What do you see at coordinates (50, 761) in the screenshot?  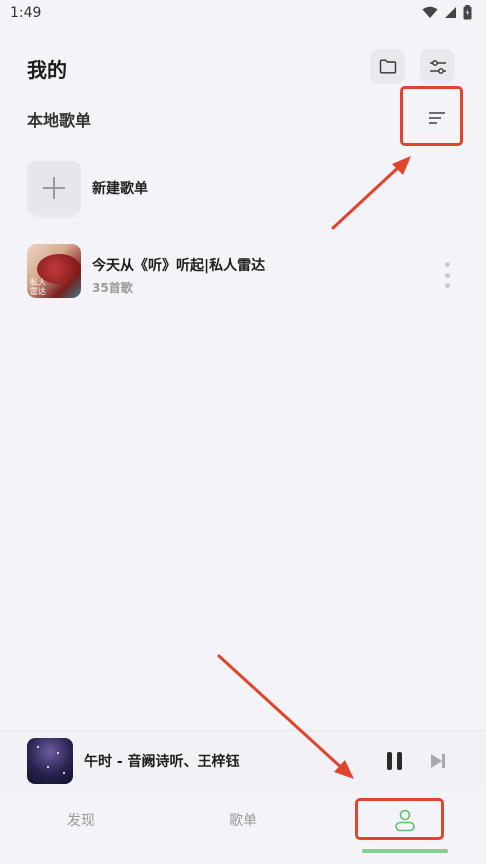 I see `now-playing-cover` at bounding box center [50, 761].